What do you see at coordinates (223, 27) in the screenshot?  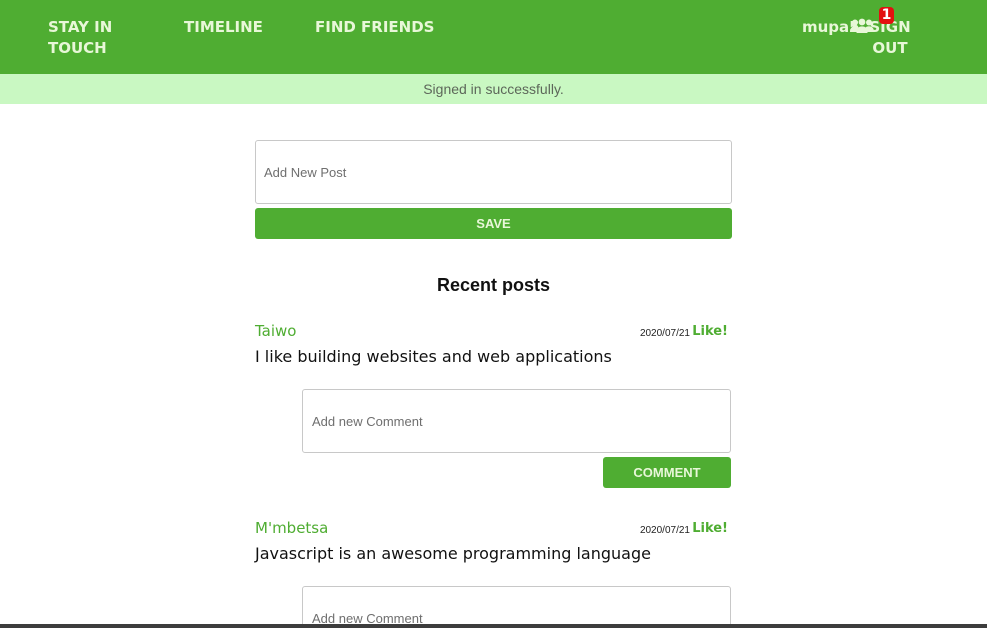 I see `nav-timeline-link: TIMELINE` at bounding box center [223, 27].